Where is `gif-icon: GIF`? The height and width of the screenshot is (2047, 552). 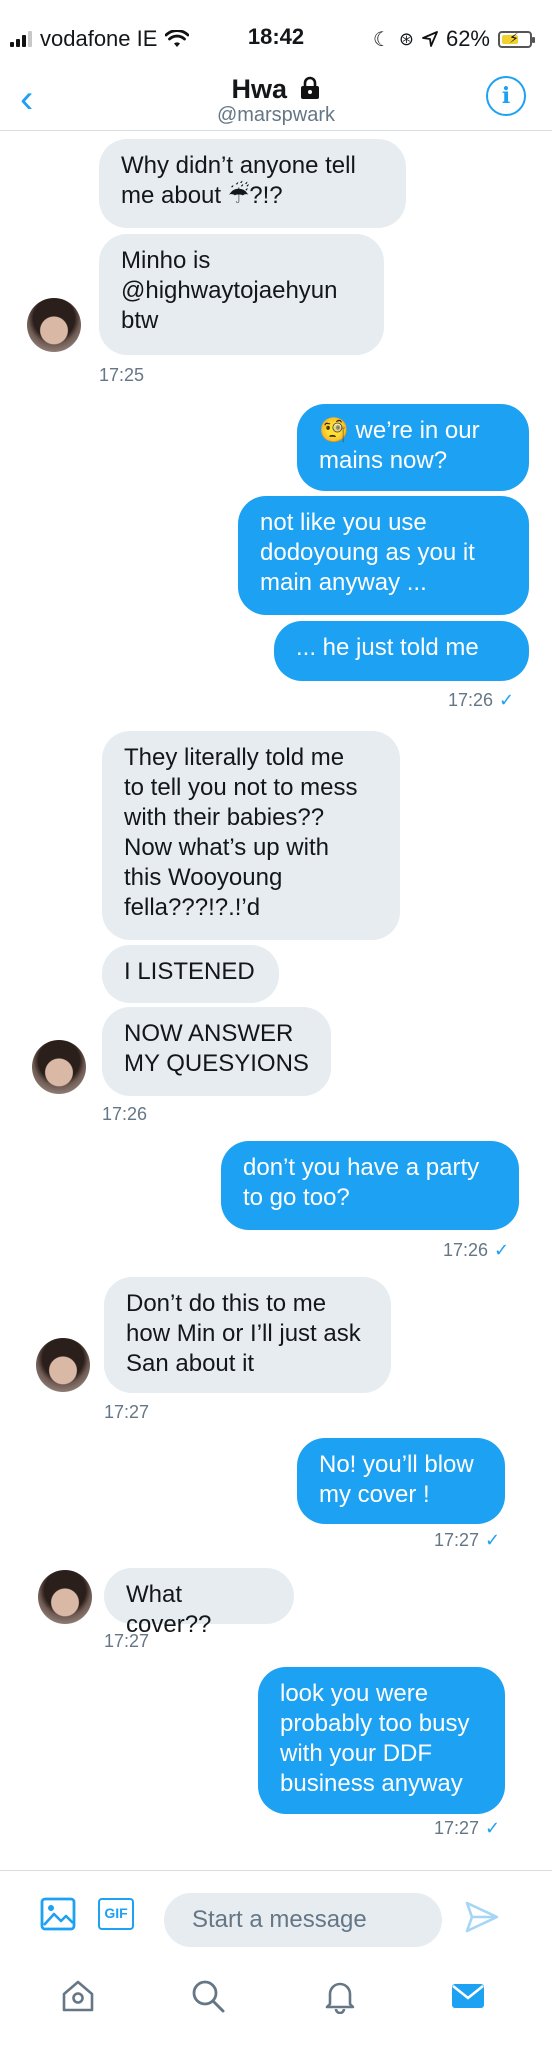 gif-icon: GIF is located at coordinates (116, 1914).